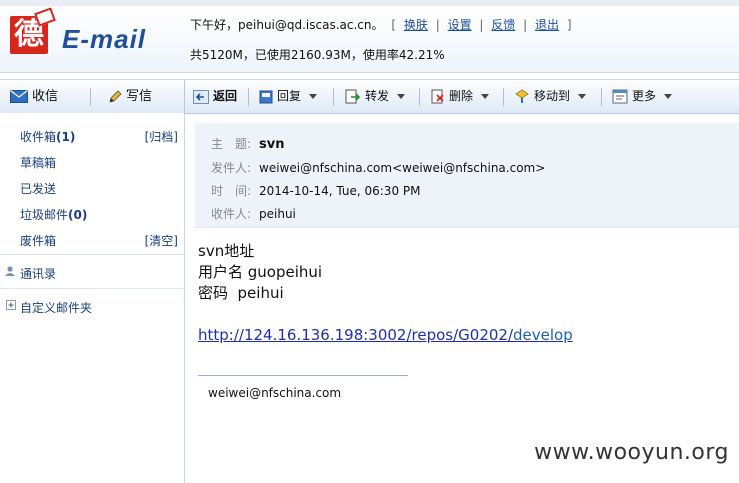 The image size is (739, 483). What do you see at coordinates (45, 96) in the screenshot?
I see `inbox-label: 收信` at bounding box center [45, 96].